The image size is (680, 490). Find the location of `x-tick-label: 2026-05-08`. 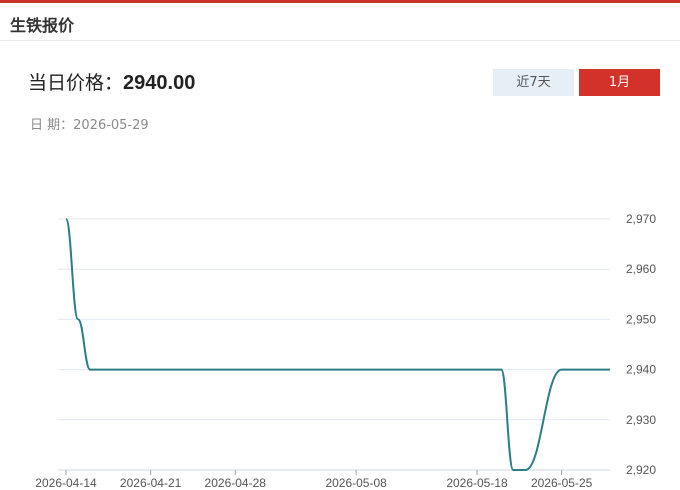

x-tick-label: 2026-05-08 is located at coordinates (356, 483).